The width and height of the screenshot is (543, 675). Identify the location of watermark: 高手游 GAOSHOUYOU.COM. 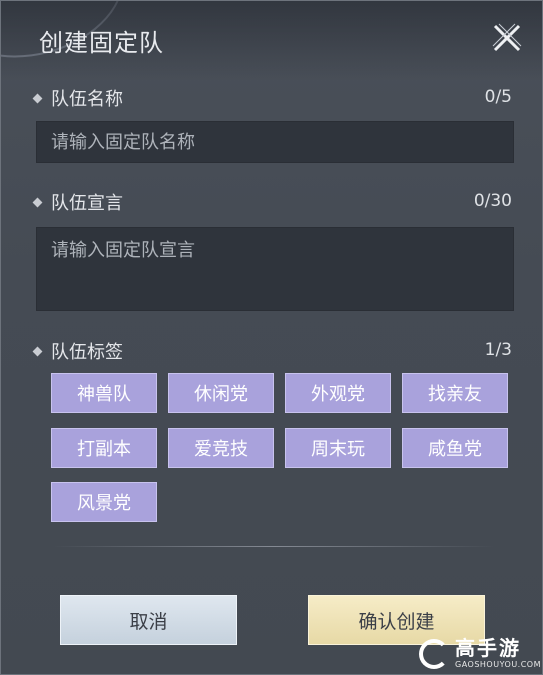
(480, 652).